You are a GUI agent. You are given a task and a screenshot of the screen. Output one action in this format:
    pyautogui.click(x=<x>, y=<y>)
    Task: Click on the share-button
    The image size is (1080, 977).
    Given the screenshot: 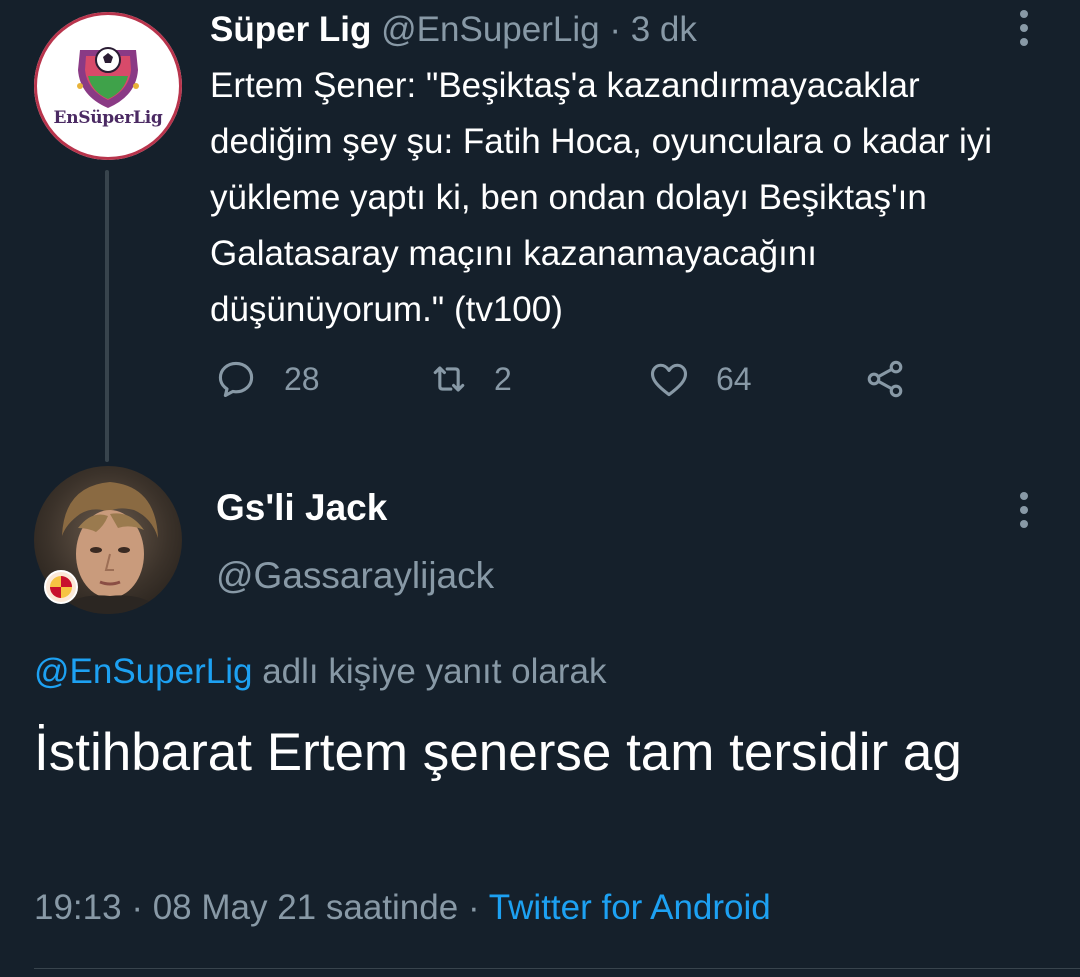 What is the action you would take?
    pyautogui.click(x=885, y=379)
    